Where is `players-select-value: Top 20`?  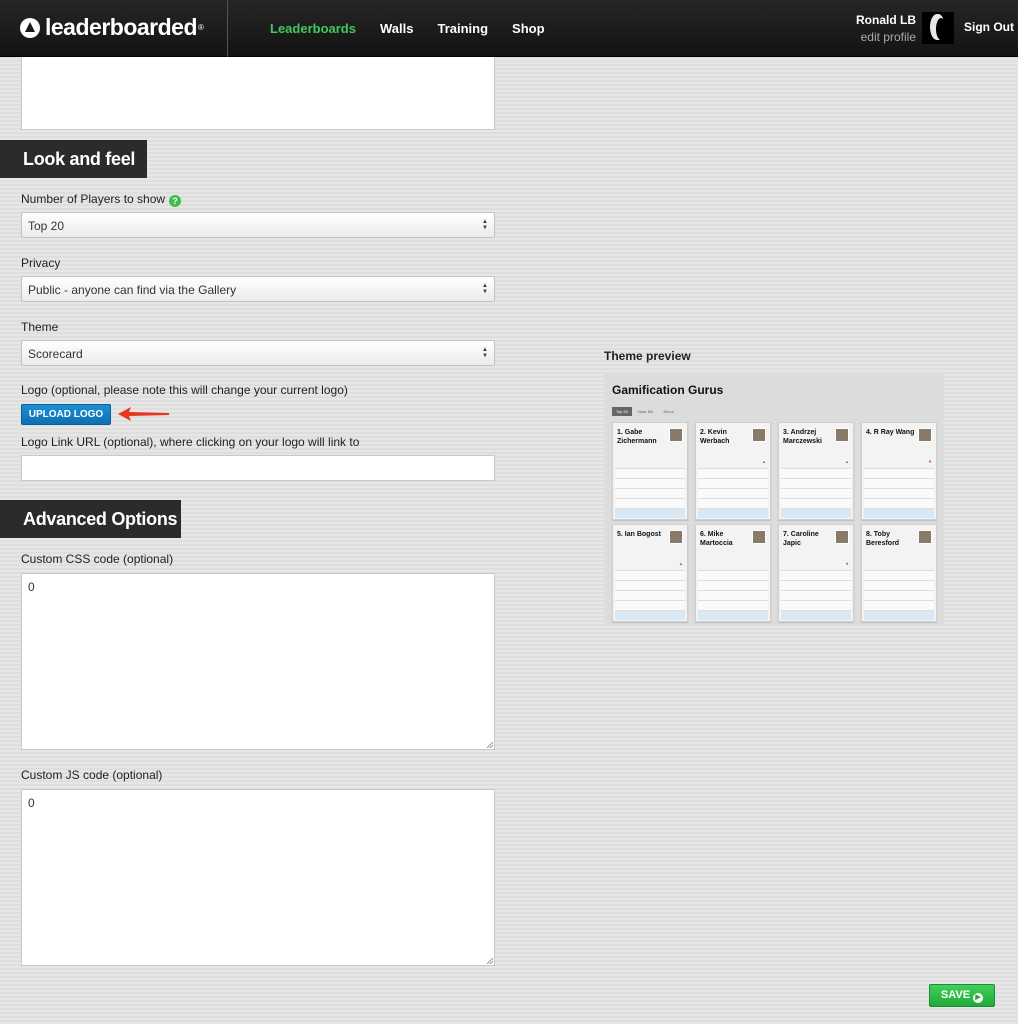
players-select-value: Top 20 is located at coordinates (46, 226).